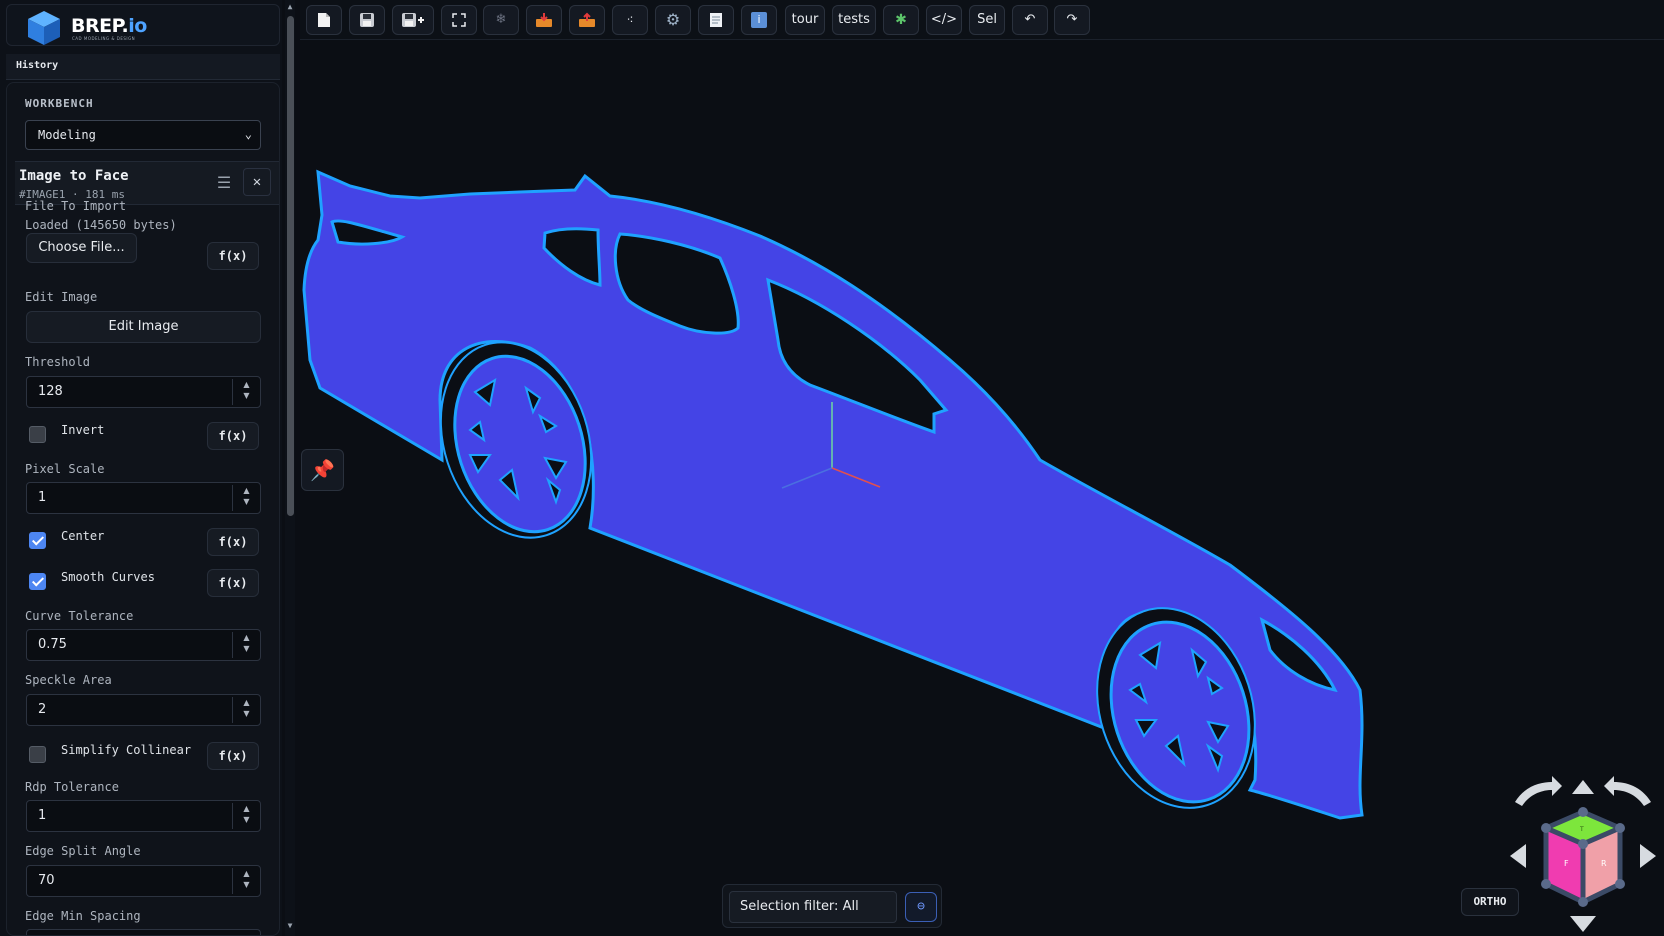 The width and height of the screenshot is (1664, 936). What do you see at coordinates (248, 134) in the screenshot?
I see `chevron-down-icon: ⌄` at bounding box center [248, 134].